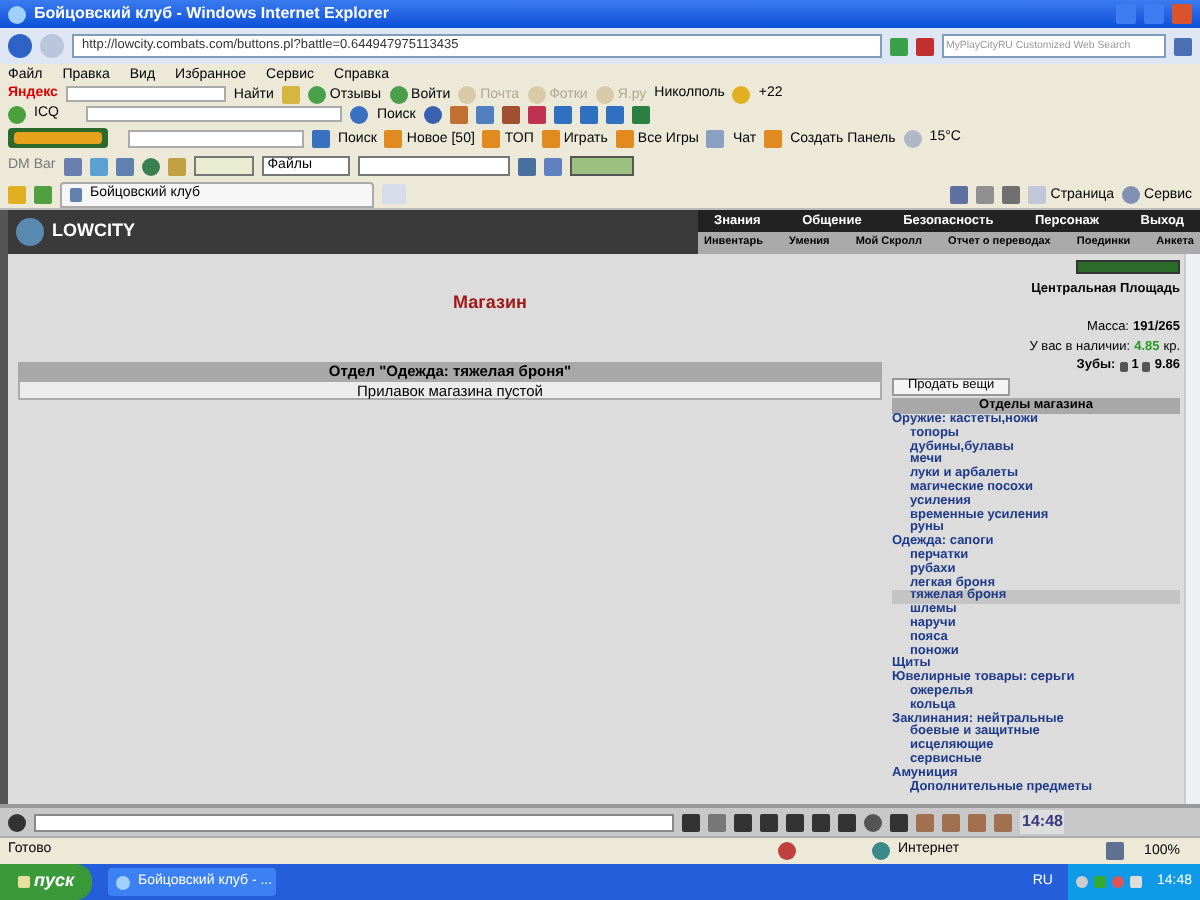 The height and width of the screenshot is (900, 1200). What do you see at coordinates (1128, 267) in the screenshot?
I see `health-bar` at bounding box center [1128, 267].